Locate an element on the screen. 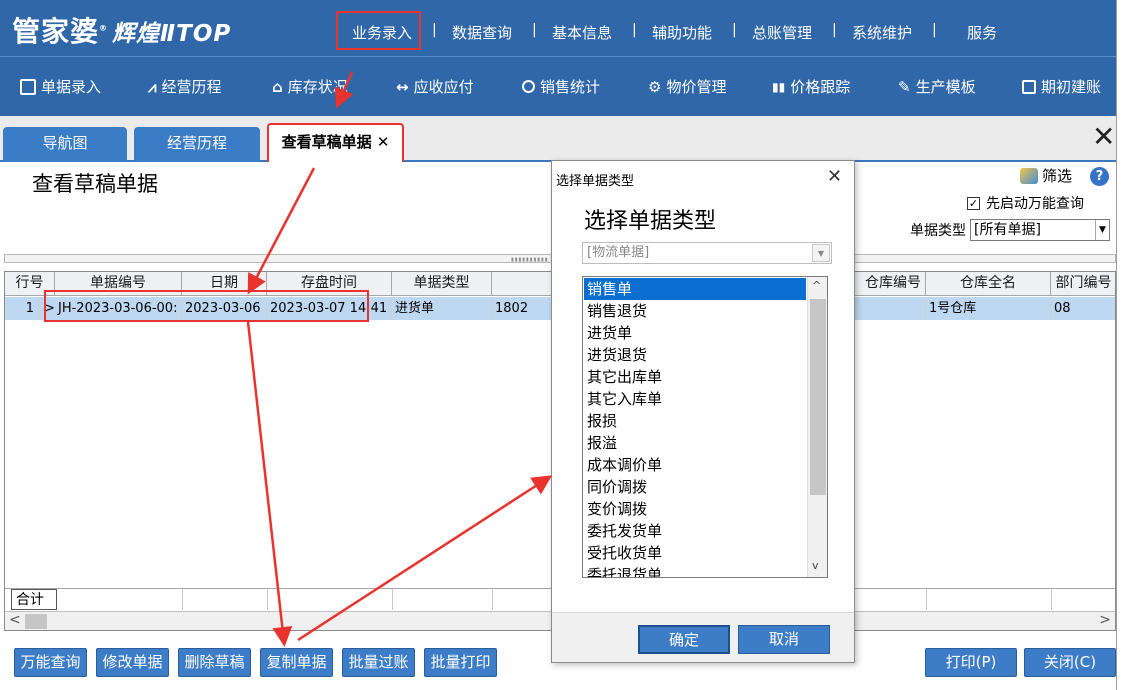  delete-draft-button: 删除草稿 is located at coordinates (214, 662).